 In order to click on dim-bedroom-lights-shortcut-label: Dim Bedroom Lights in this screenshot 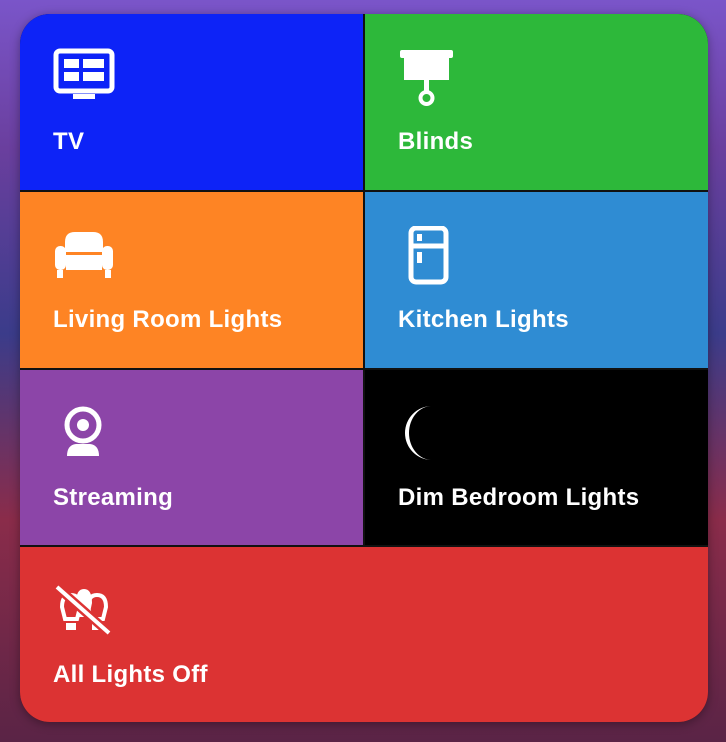, I will do `click(519, 497)`.